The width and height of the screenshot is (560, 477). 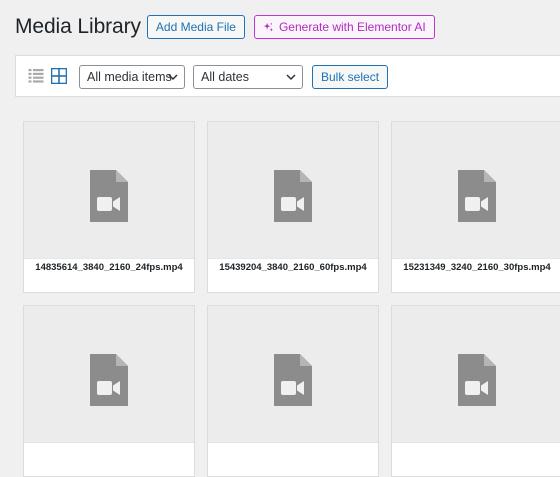 What do you see at coordinates (268, 27) in the screenshot?
I see `sparkle-icon` at bounding box center [268, 27].